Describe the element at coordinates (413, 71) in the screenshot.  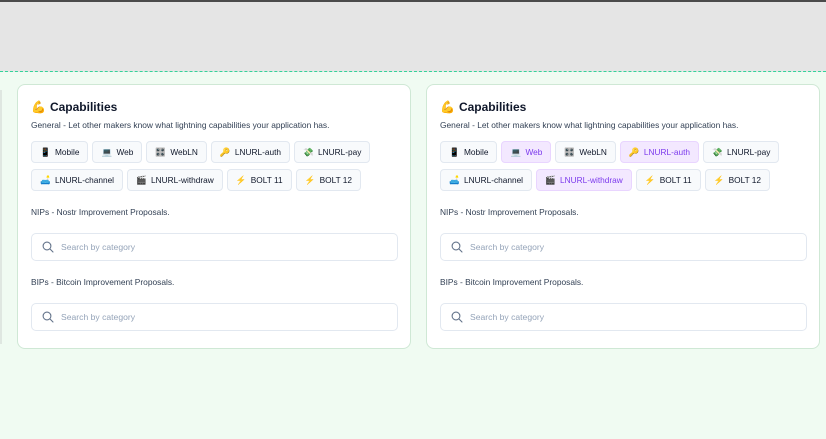
I see `dashed-divider` at that location.